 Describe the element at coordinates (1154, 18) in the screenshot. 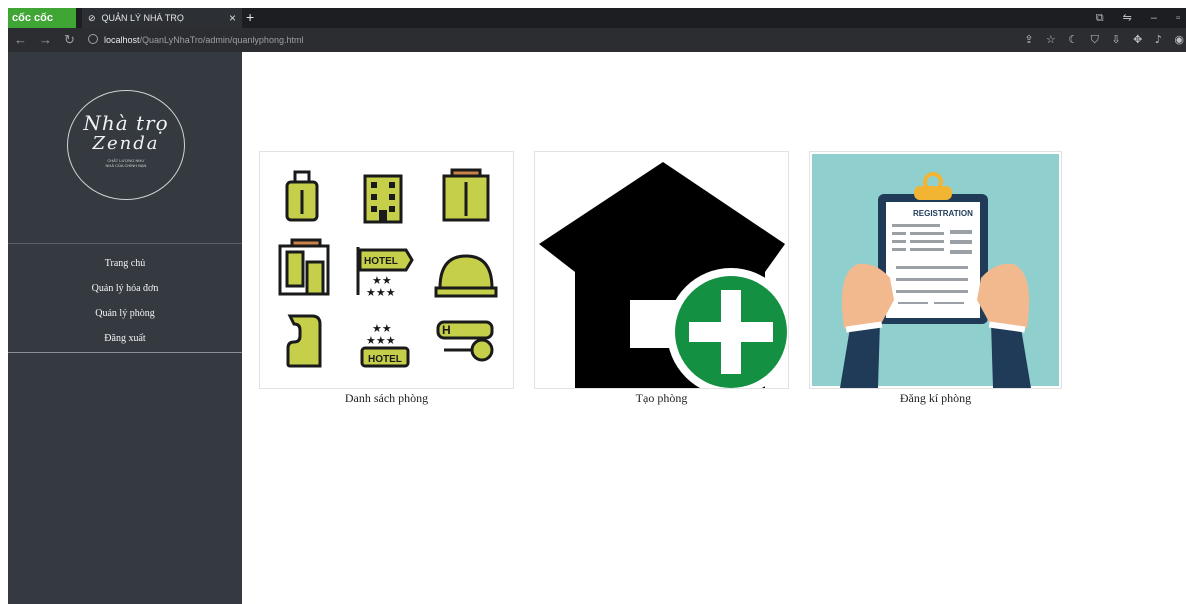

I see `minimize-icon: –` at that location.